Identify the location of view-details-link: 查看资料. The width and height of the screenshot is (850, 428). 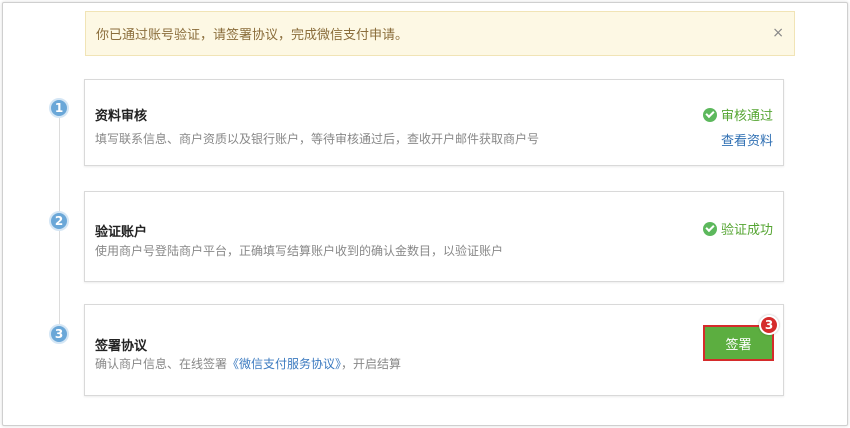
(747, 139).